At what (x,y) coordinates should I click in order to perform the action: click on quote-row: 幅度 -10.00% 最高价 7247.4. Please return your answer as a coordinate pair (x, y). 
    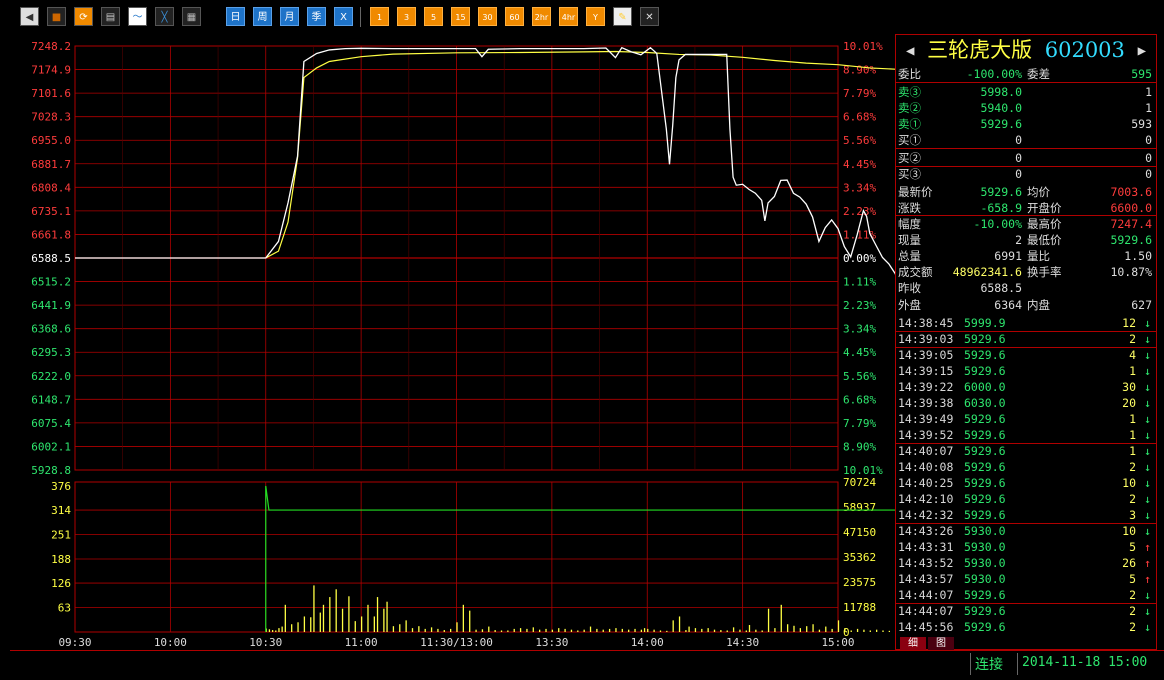
    Looking at the image, I should click on (1026, 224).